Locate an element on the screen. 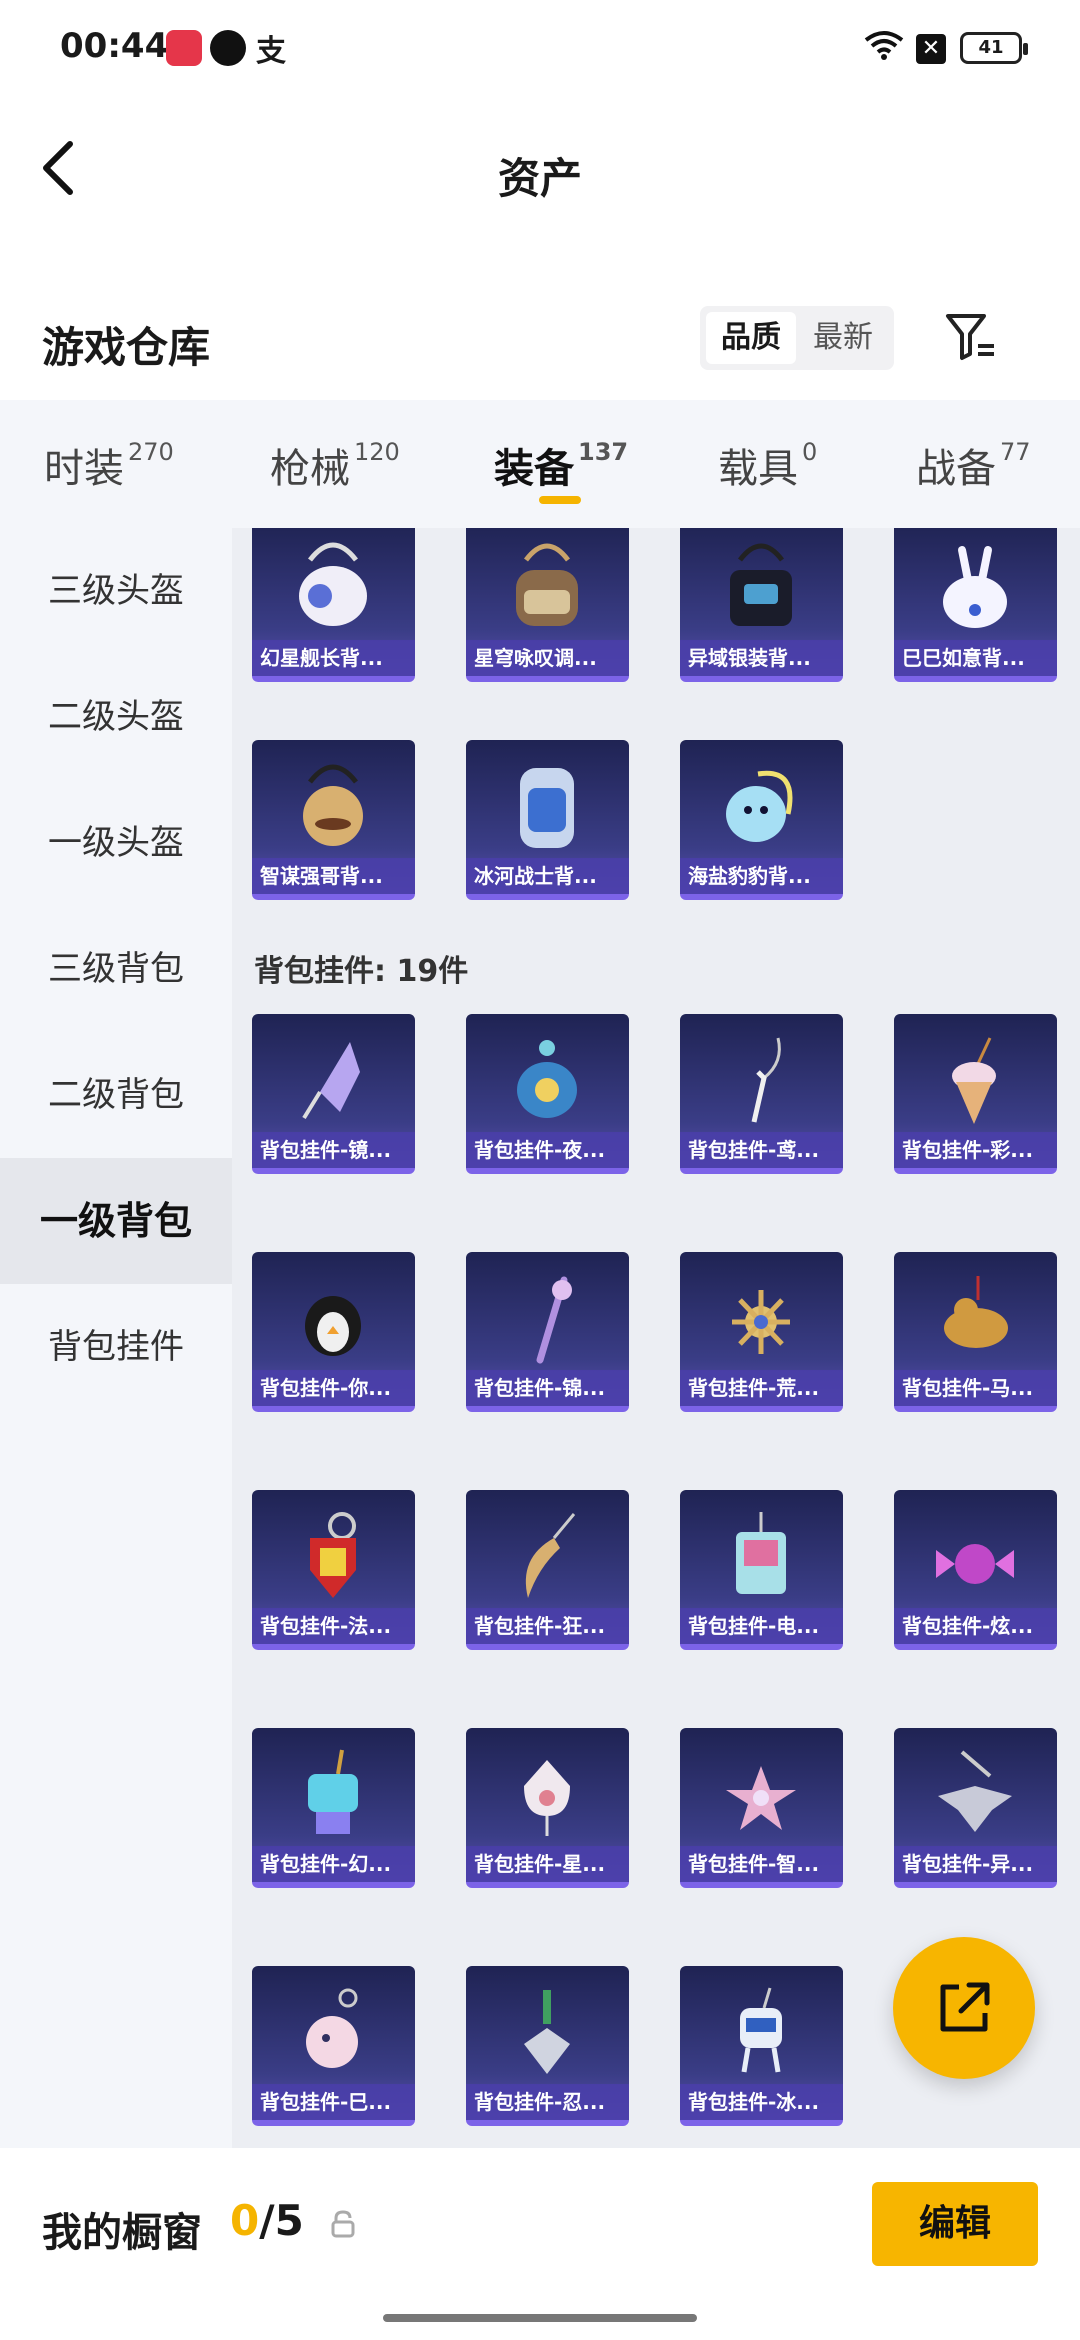 This screenshot has width=1080, height=2340. music-app-icon is located at coordinates (184, 48).